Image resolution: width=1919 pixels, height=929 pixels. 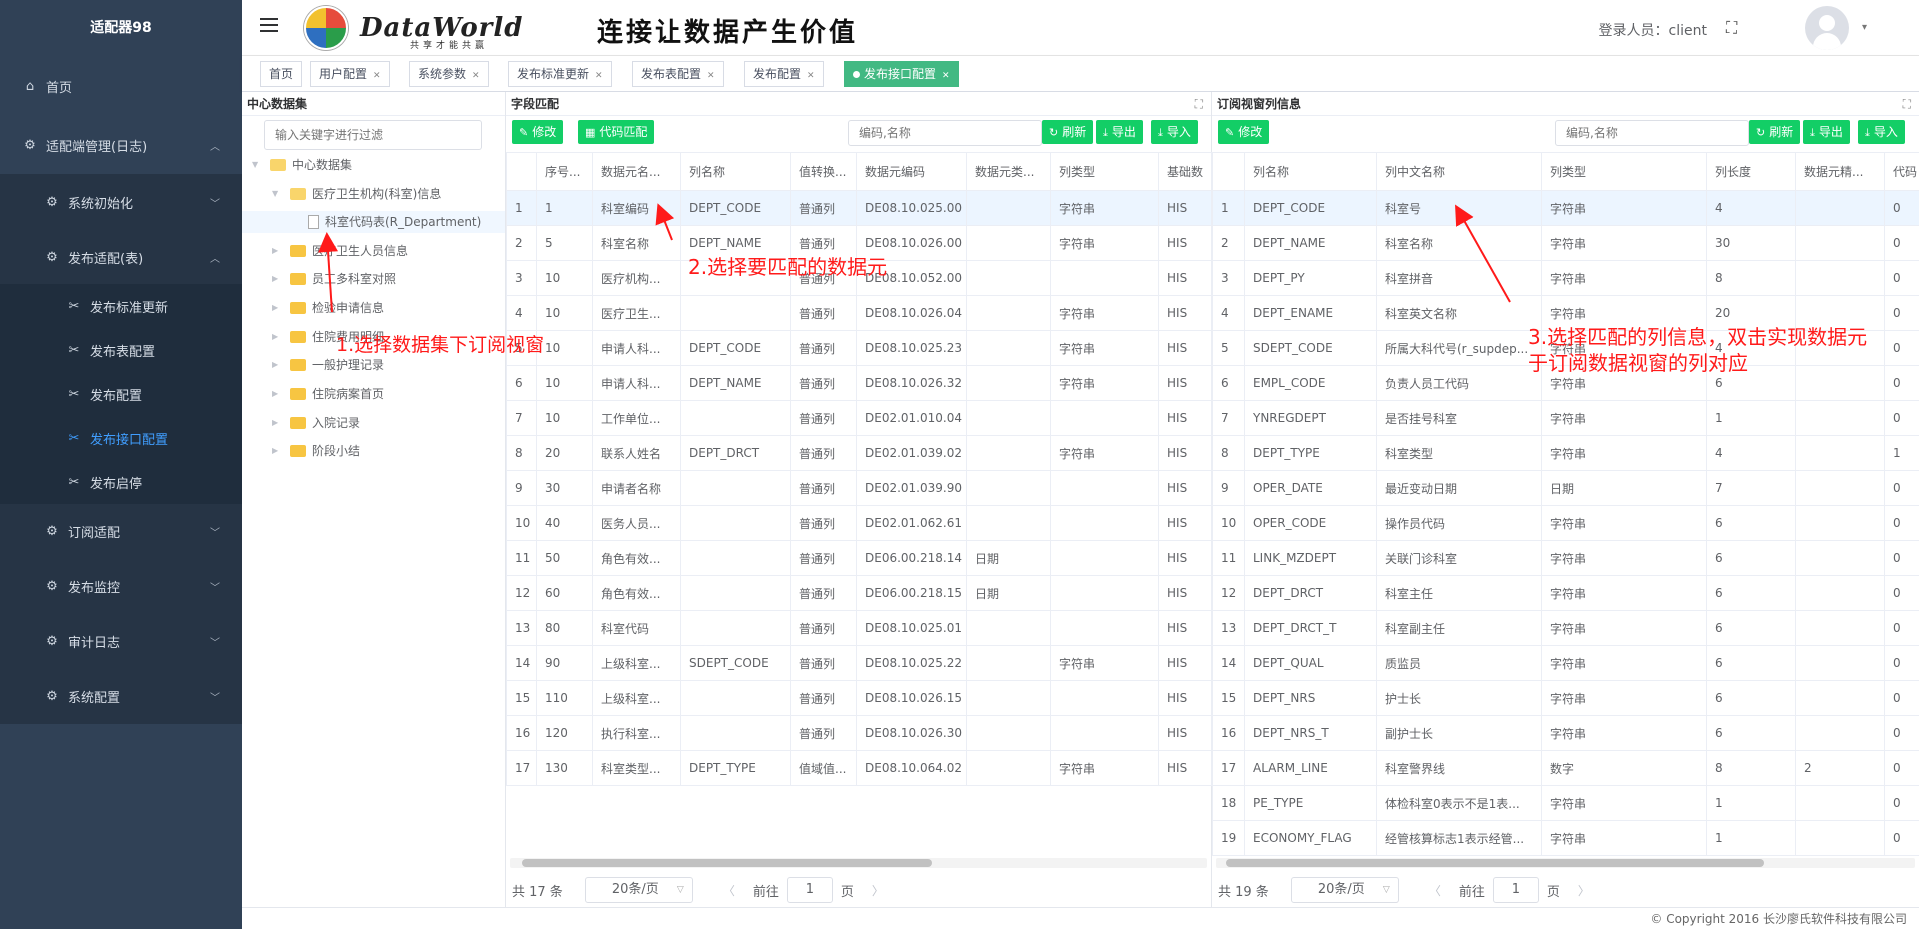 What do you see at coordinates (911, 171) in the screenshot?
I see `column-header: 数据元编码` at bounding box center [911, 171].